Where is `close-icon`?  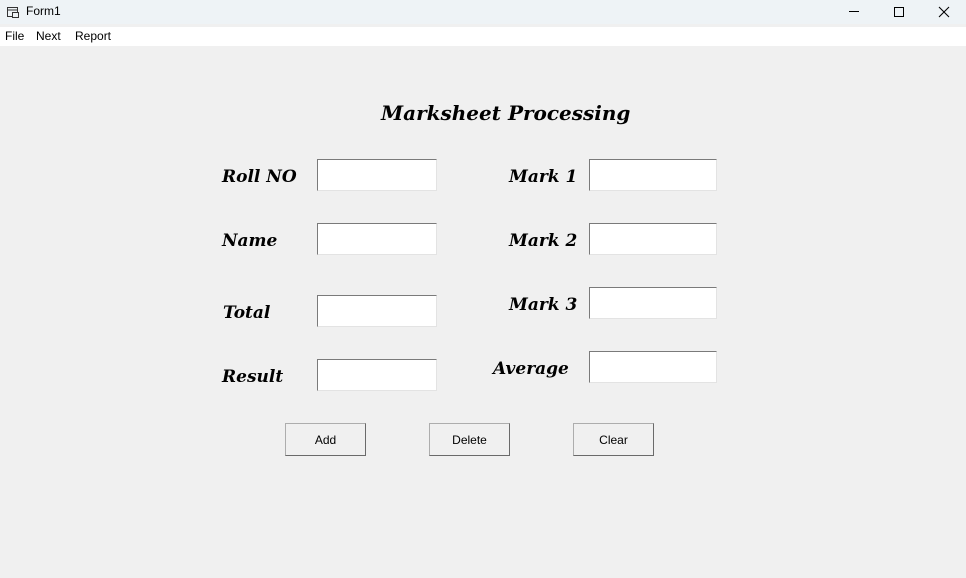
close-icon is located at coordinates (944, 12).